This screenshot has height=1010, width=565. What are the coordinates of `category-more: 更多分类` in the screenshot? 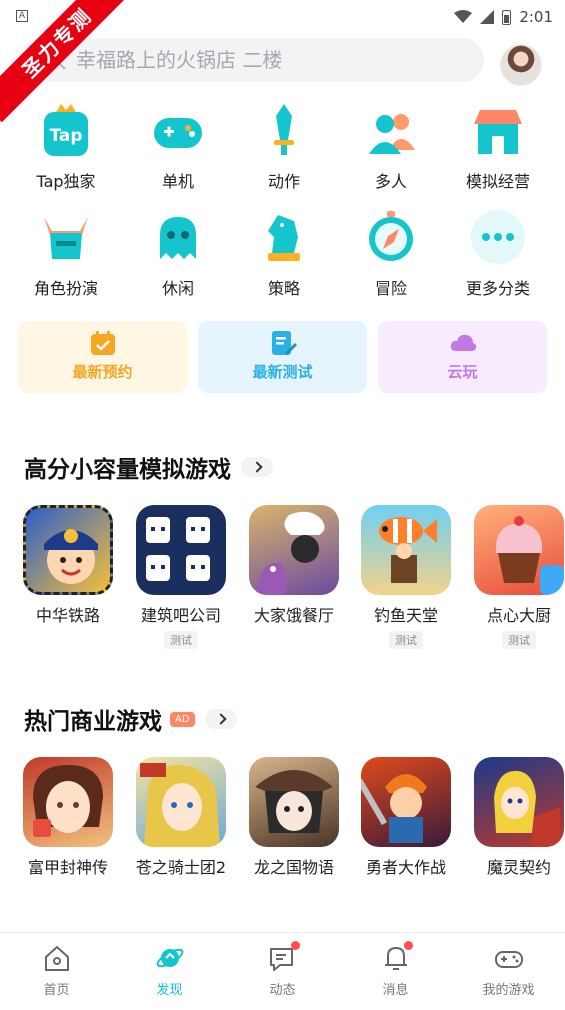 It's located at (498, 255).